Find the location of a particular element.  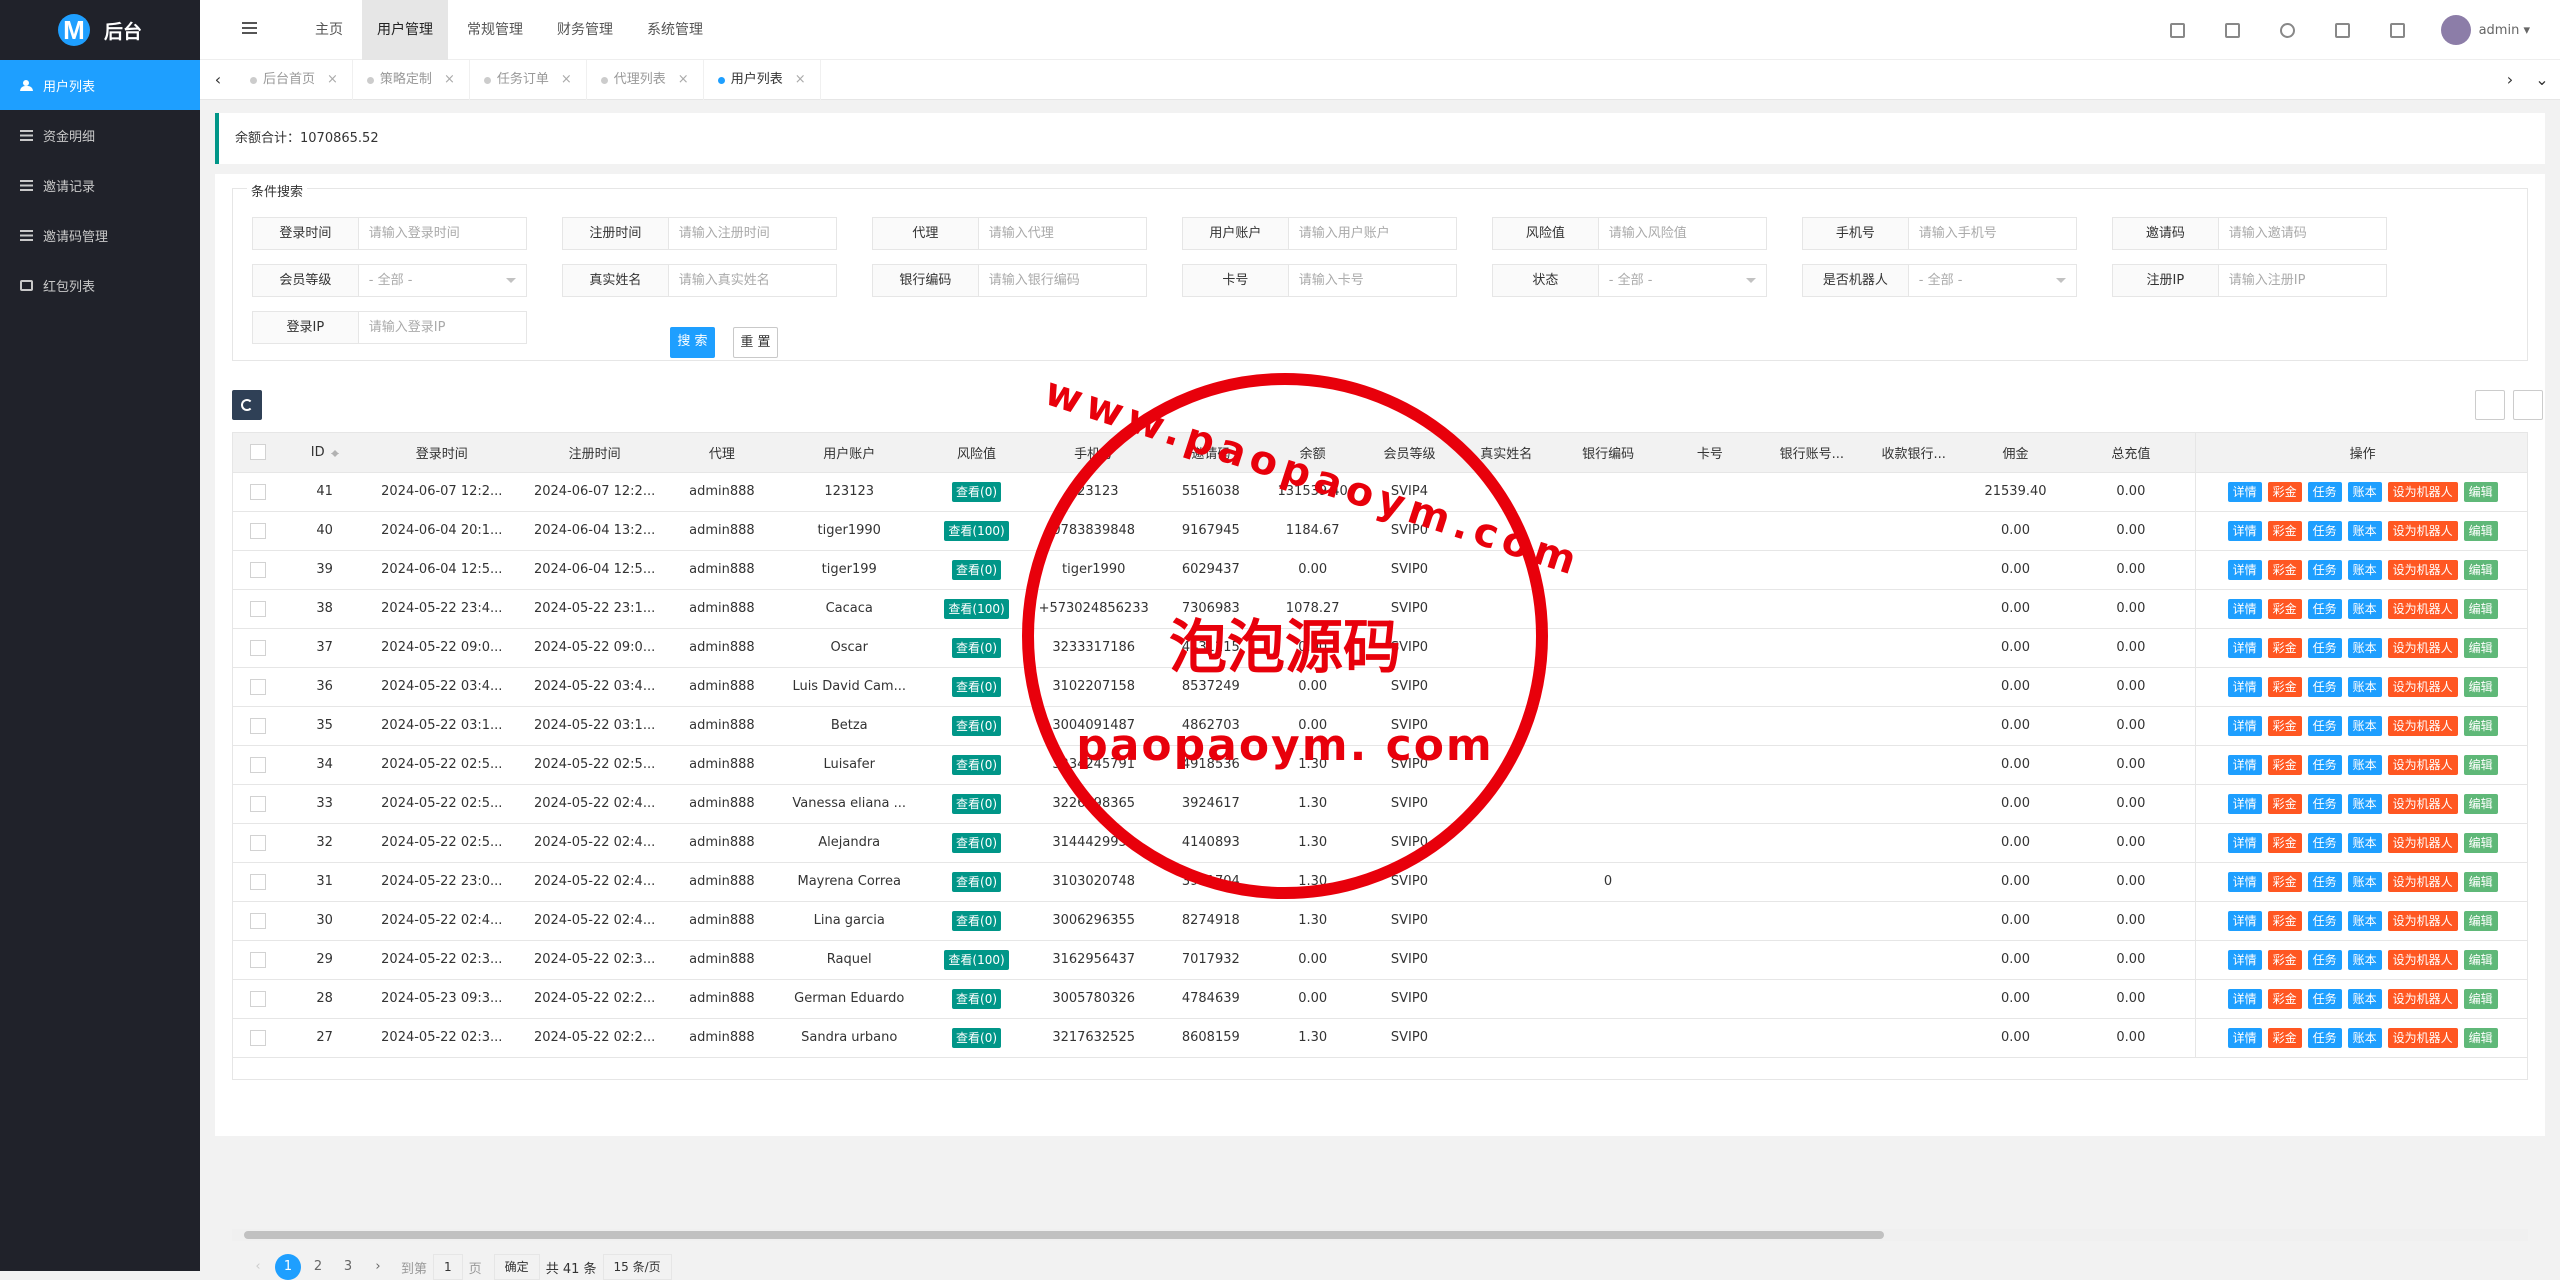

scrollbar-thumb is located at coordinates (1064, 1235).